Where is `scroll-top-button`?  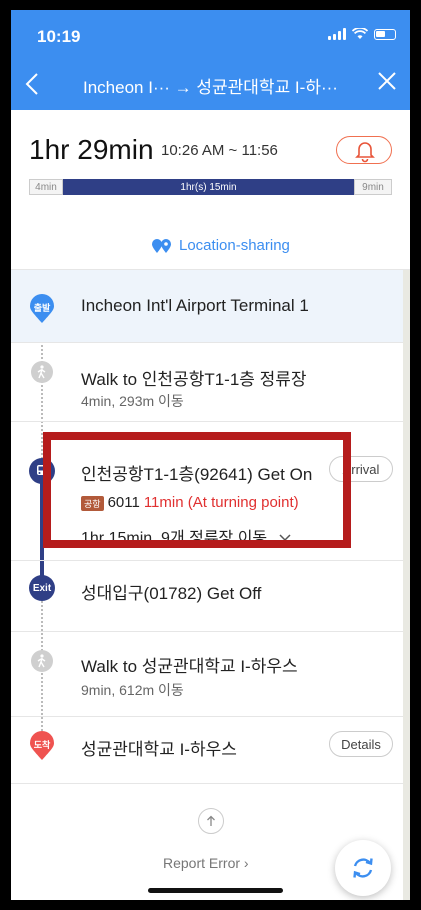 scroll-top-button is located at coordinates (211, 821).